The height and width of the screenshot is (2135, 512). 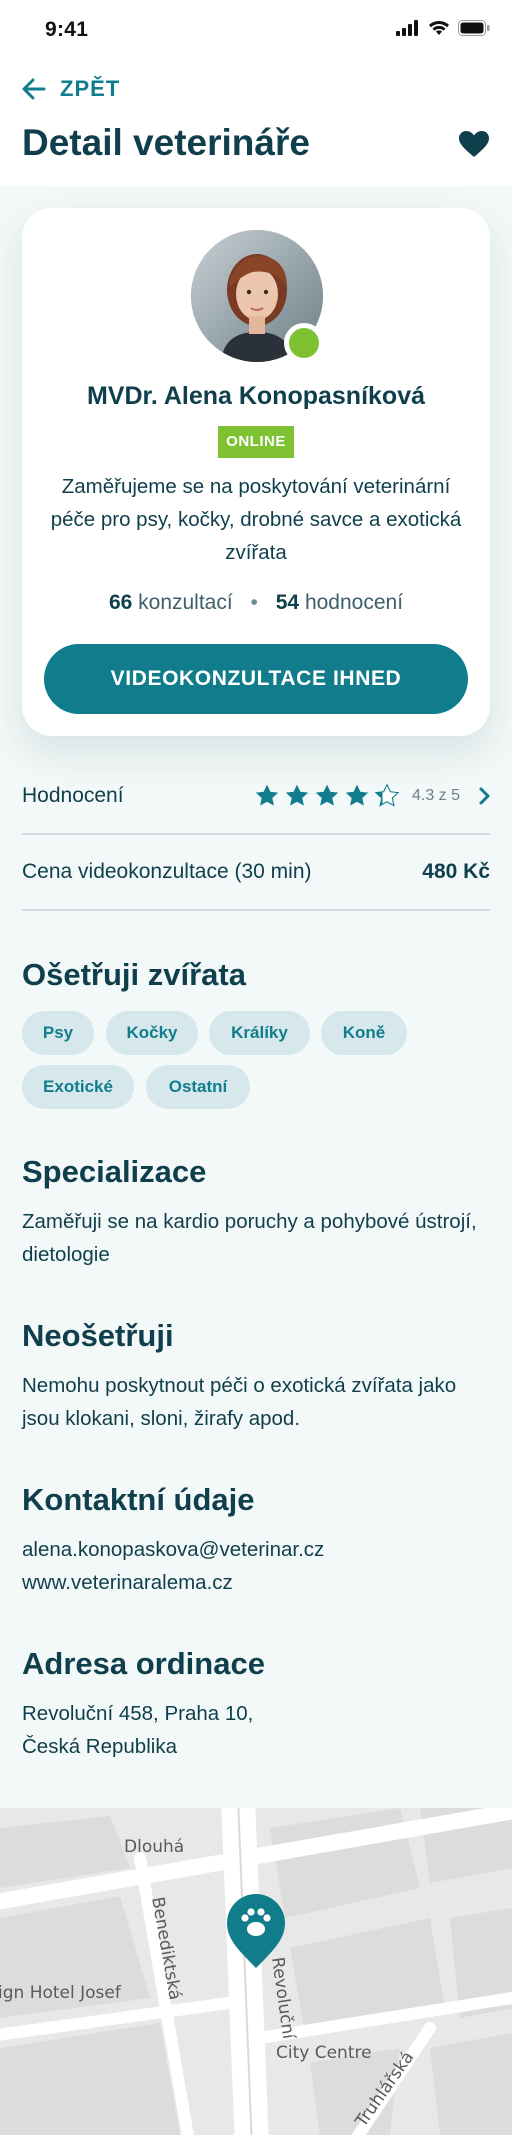 I want to click on heart-icon, so click(x=474, y=144).